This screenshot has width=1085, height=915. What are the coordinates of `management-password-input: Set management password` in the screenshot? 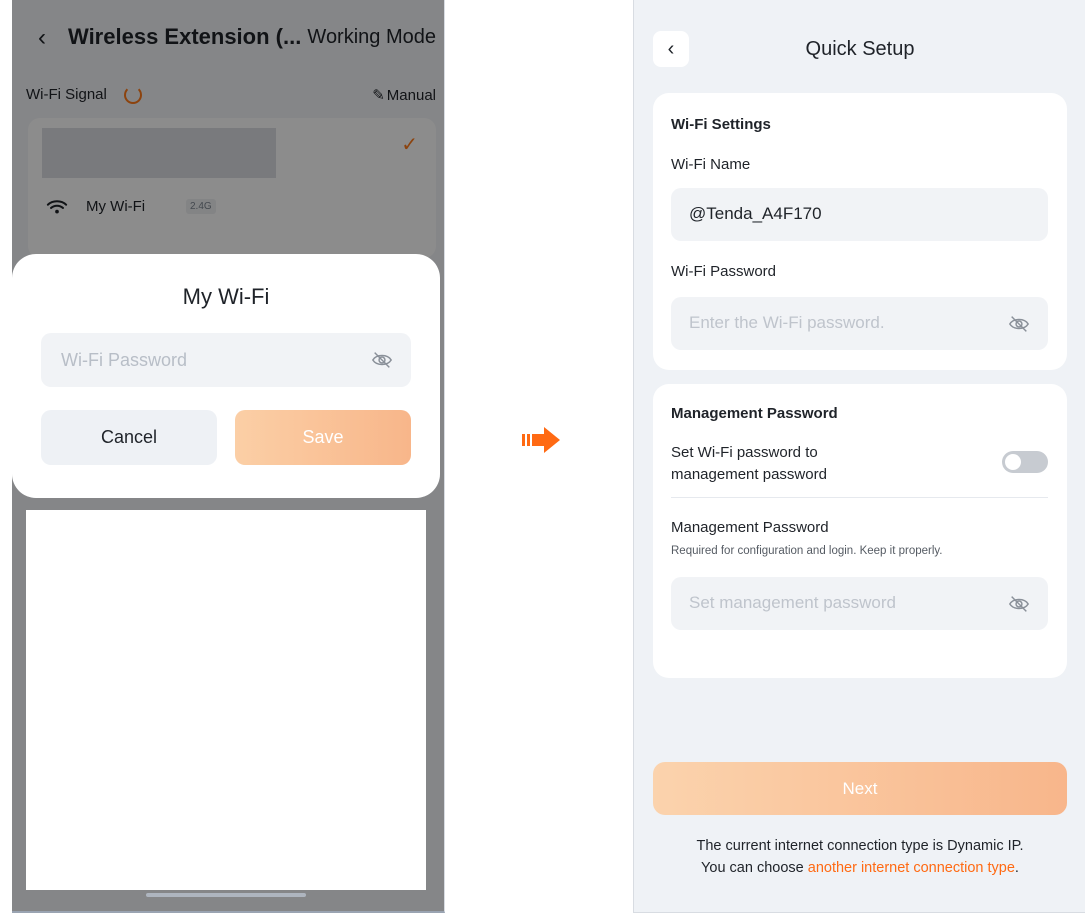 It's located at (859, 603).